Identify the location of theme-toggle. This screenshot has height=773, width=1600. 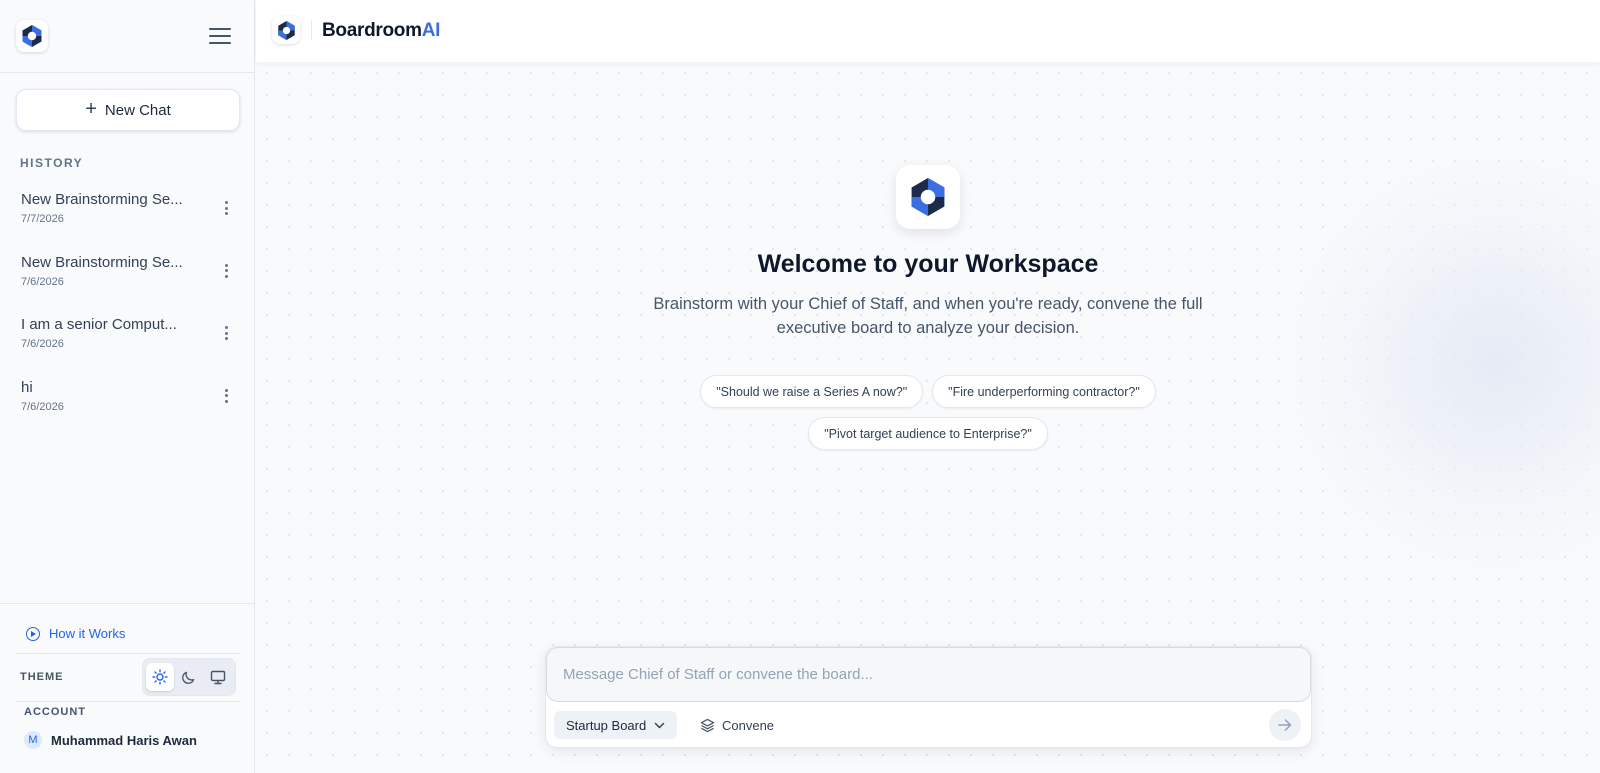
(189, 677).